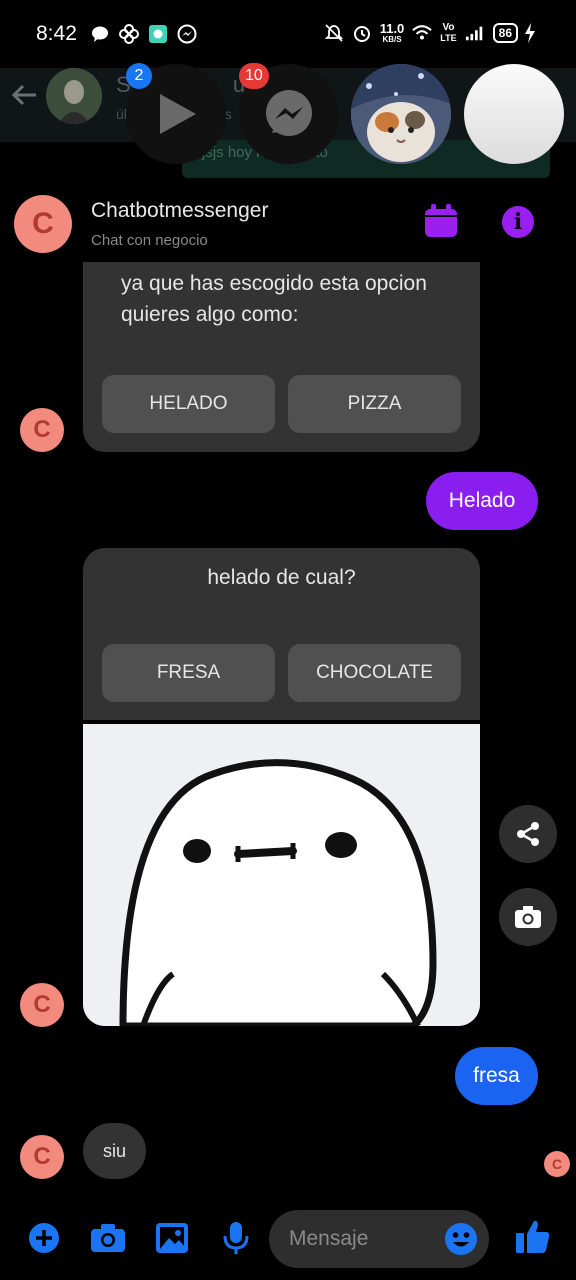  What do you see at coordinates (496, 1076) in the screenshot?
I see `sent-message: fresa` at bounding box center [496, 1076].